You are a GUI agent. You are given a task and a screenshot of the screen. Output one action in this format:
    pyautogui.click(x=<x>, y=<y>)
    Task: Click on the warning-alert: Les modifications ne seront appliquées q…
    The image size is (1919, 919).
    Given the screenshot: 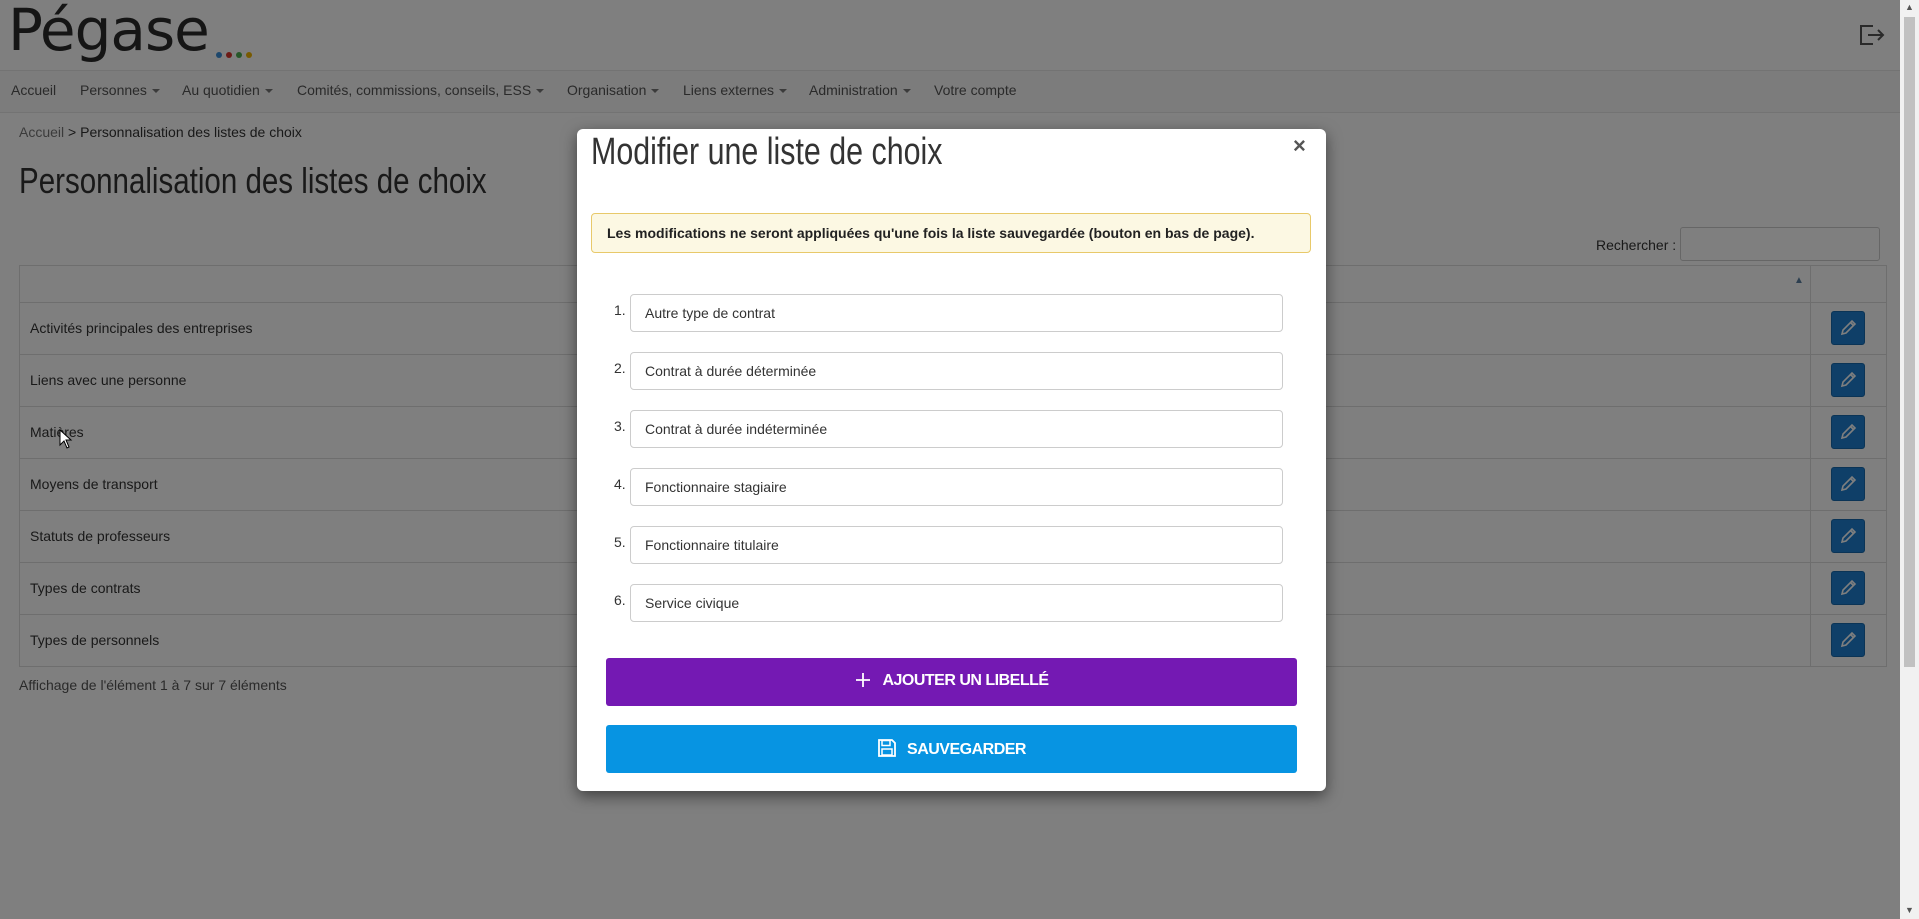 What is the action you would take?
    pyautogui.click(x=951, y=233)
    